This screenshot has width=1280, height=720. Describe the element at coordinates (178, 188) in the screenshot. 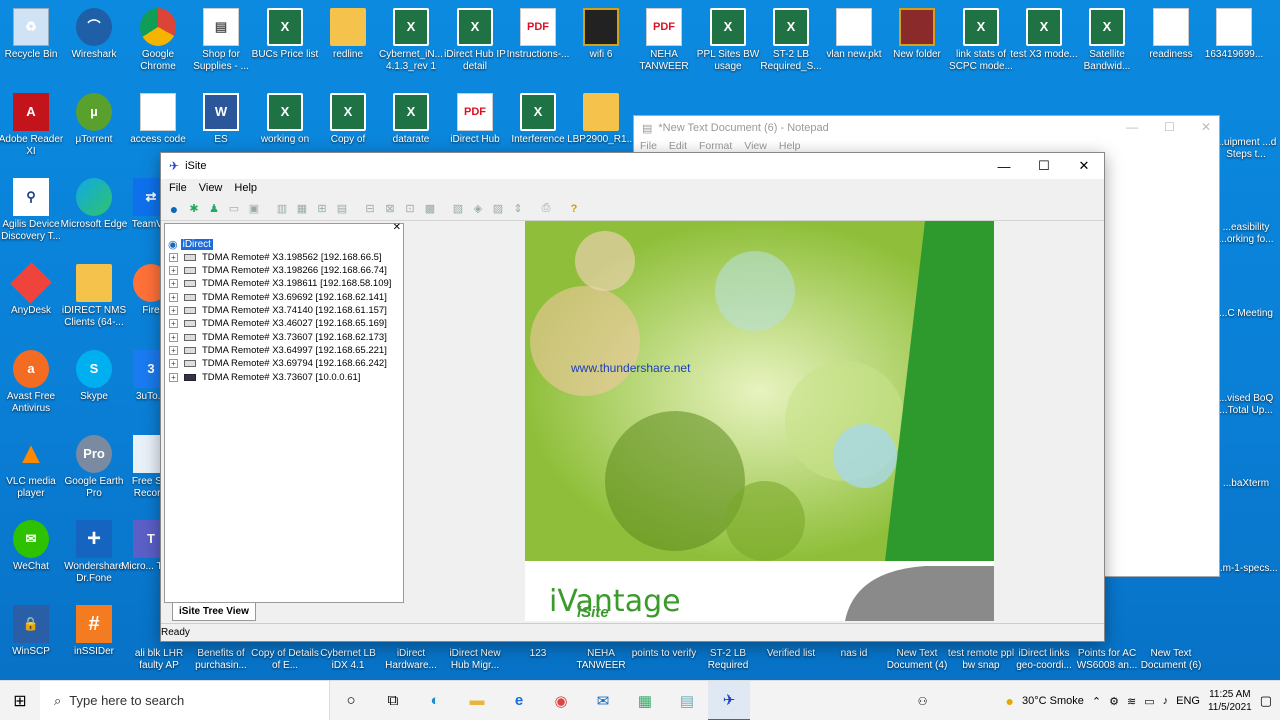

I see `menu-file: File` at that location.